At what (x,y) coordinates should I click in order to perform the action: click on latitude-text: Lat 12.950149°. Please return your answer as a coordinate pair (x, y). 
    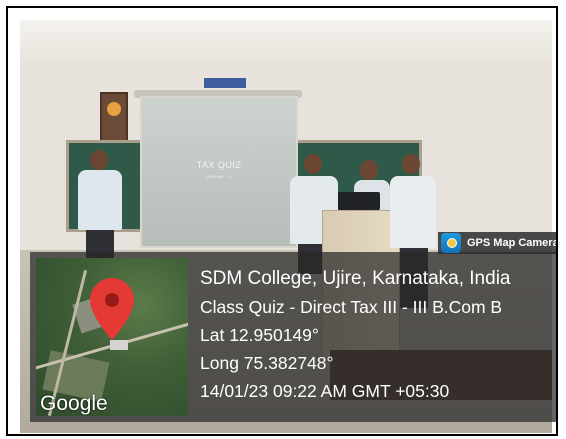
    Looking at the image, I should click on (259, 335).